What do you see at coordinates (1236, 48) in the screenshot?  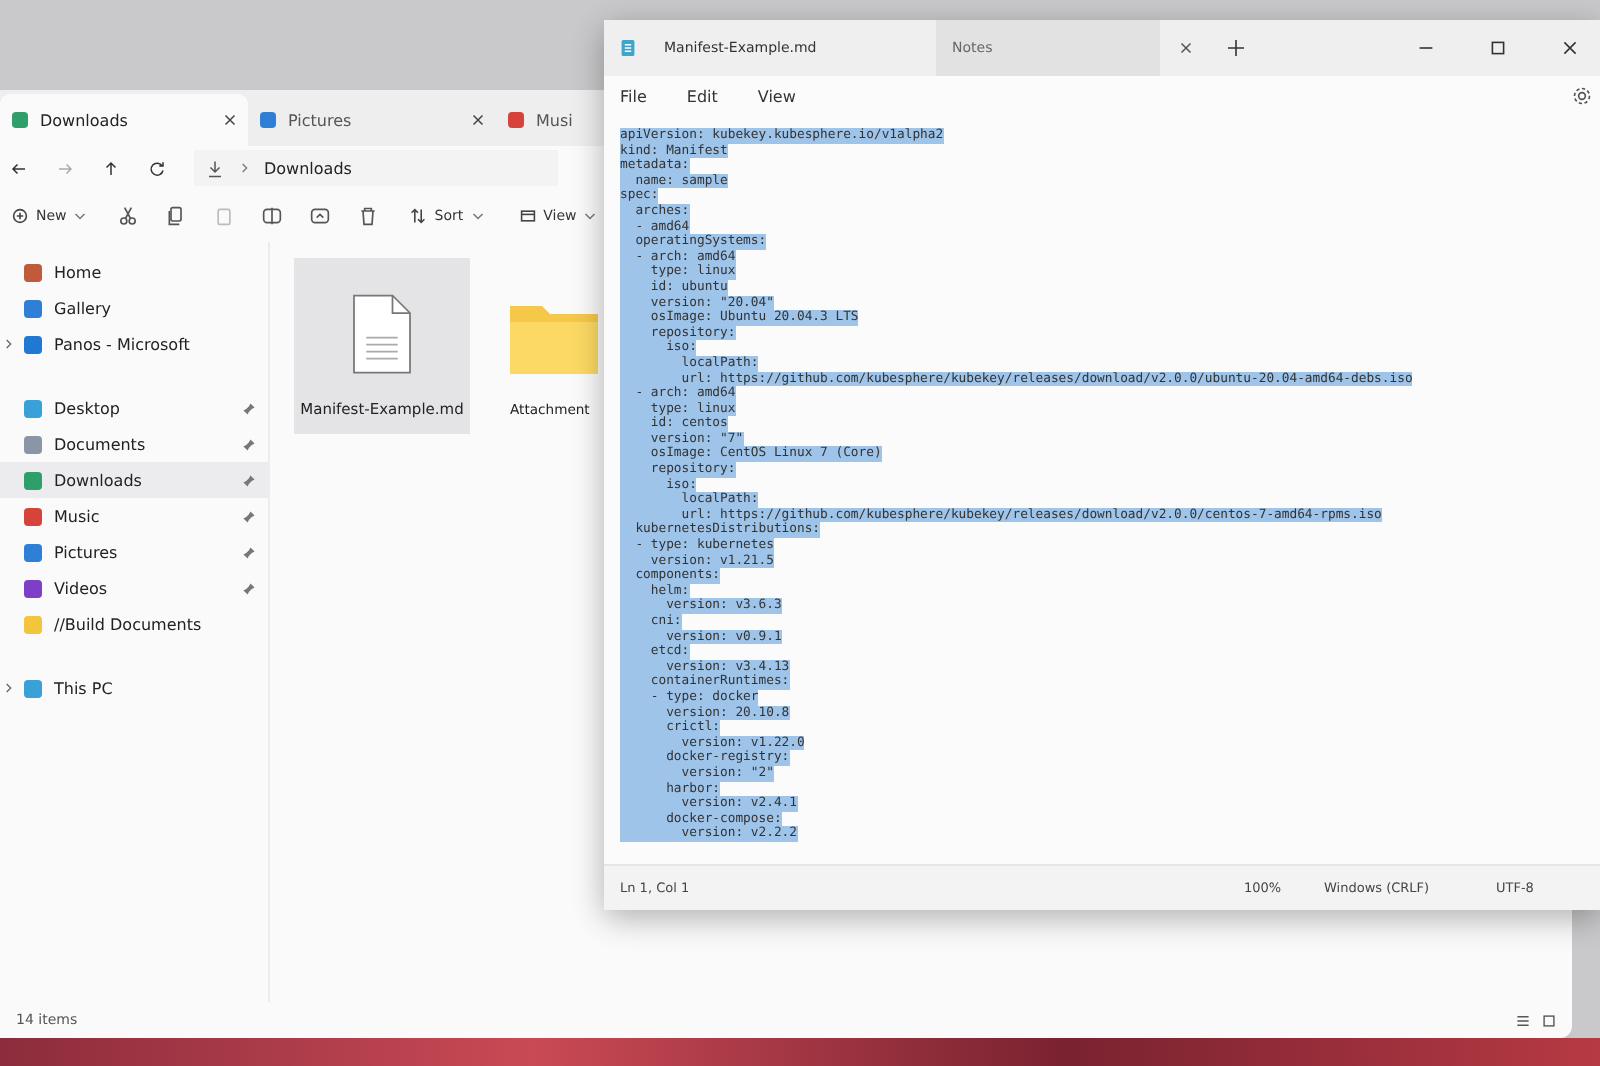 I see `plus-icon` at bounding box center [1236, 48].